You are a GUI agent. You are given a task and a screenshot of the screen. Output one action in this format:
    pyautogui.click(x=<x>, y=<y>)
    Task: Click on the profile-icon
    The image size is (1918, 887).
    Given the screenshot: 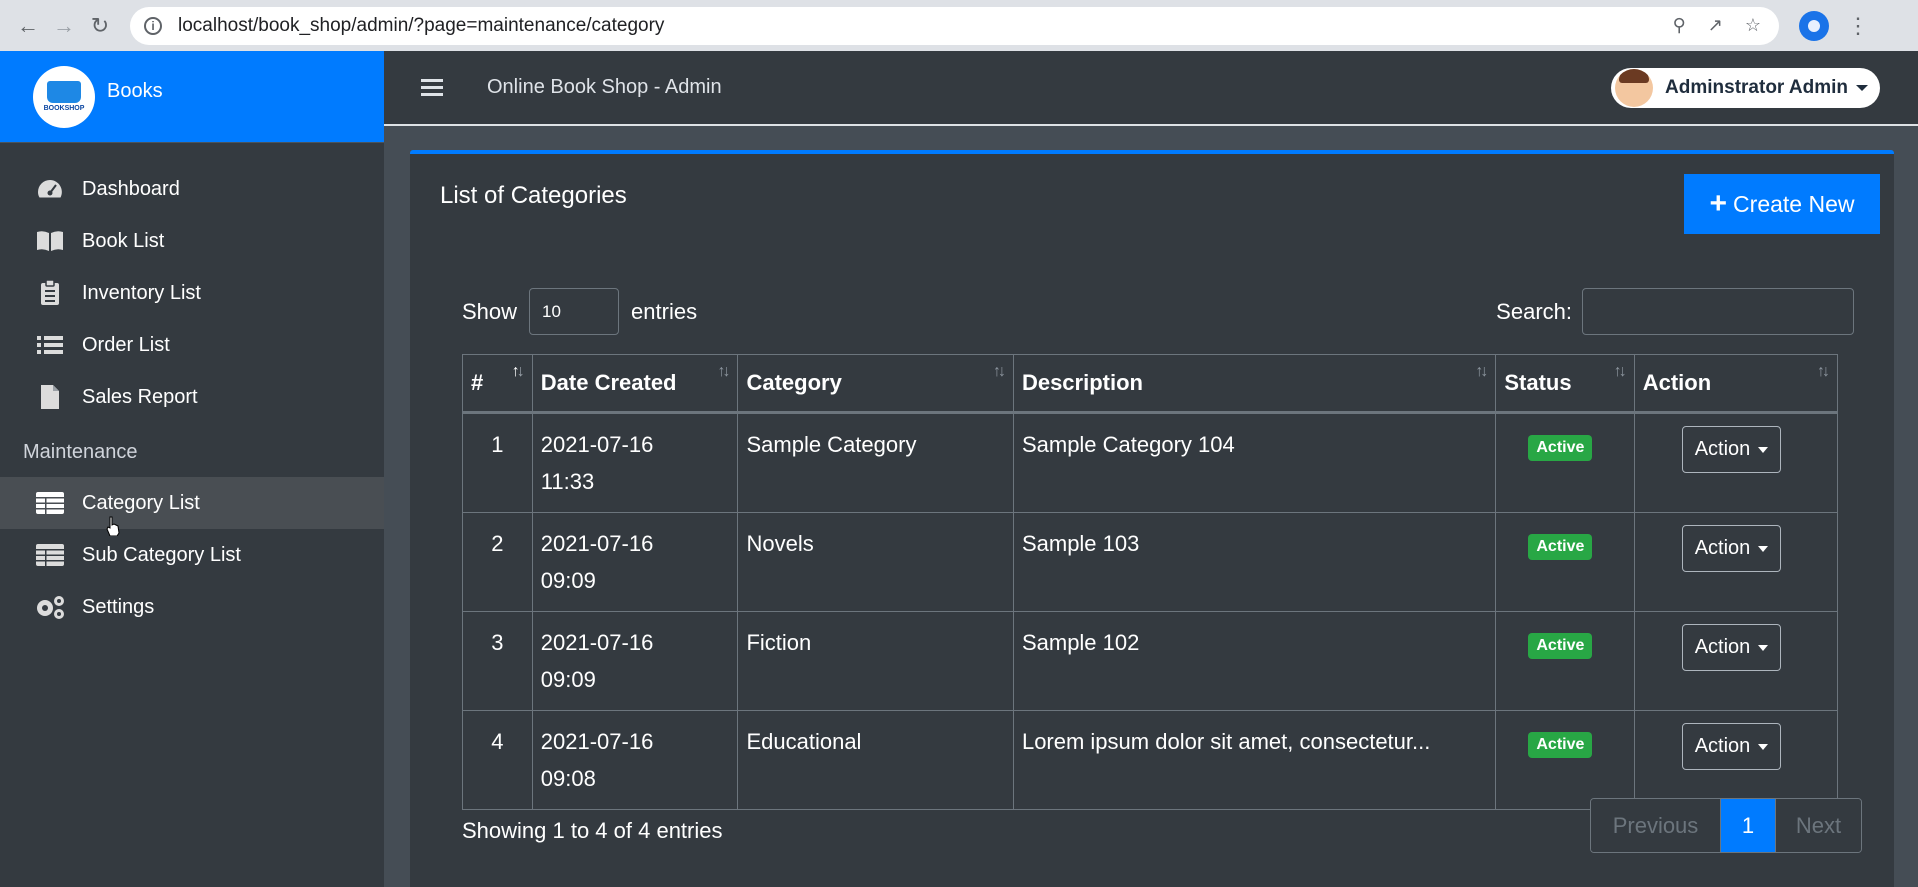 What is the action you would take?
    pyautogui.click(x=1814, y=25)
    